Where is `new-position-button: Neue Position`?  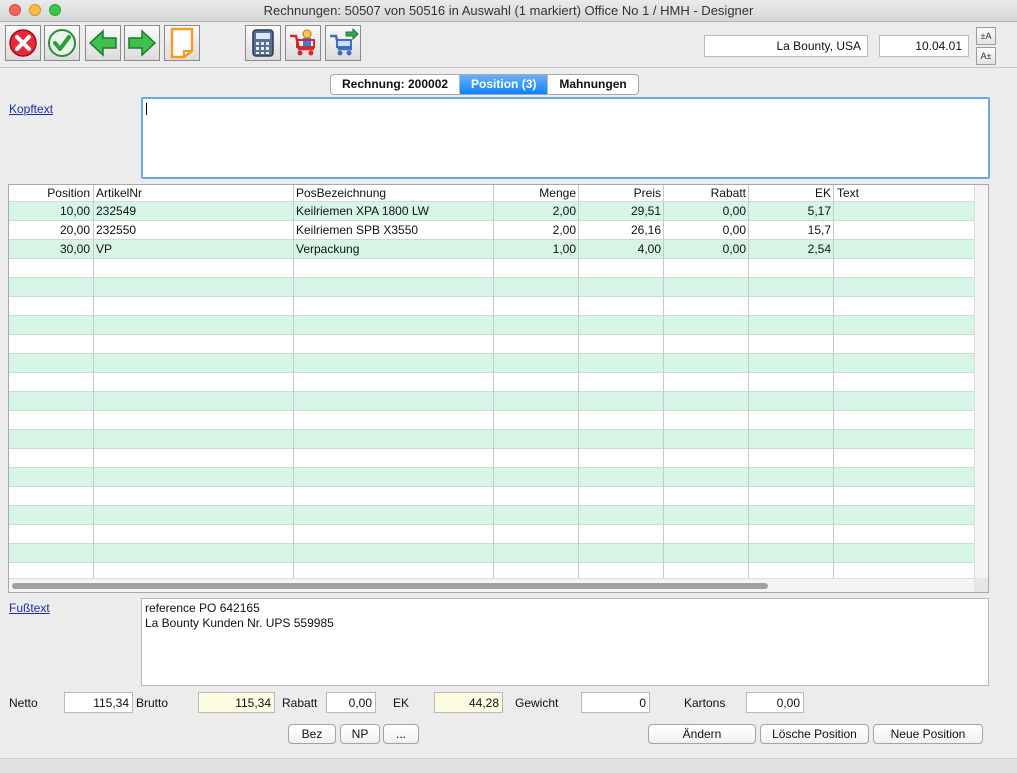 new-position-button: Neue Position is located at coordinates (928, 734).